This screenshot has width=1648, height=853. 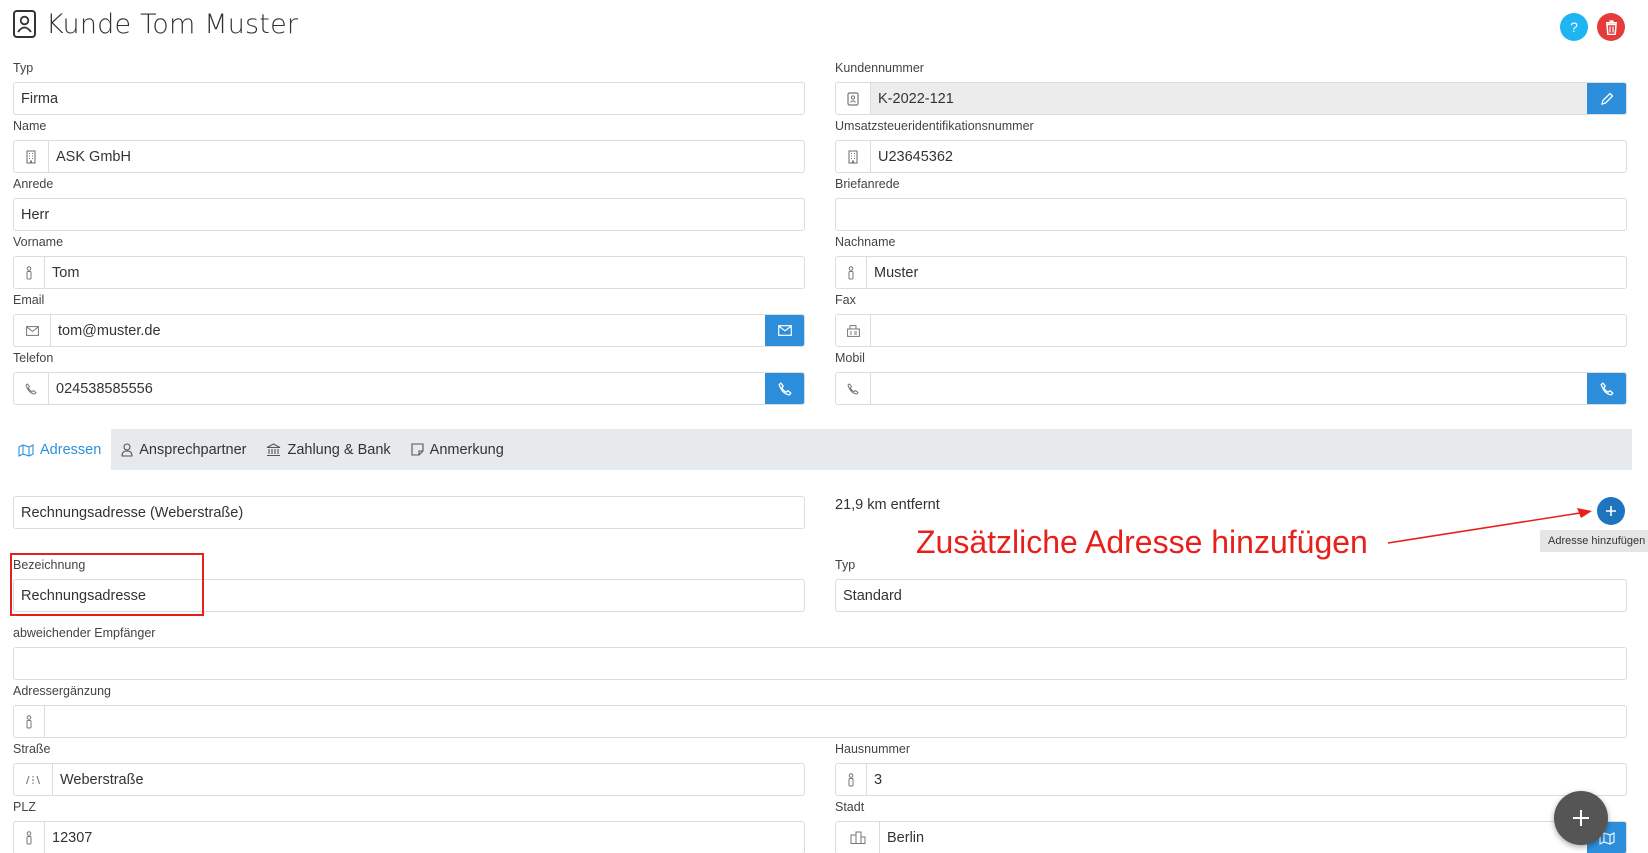 I want to click on vorname-input: Tom, so click(x=409, y=272).